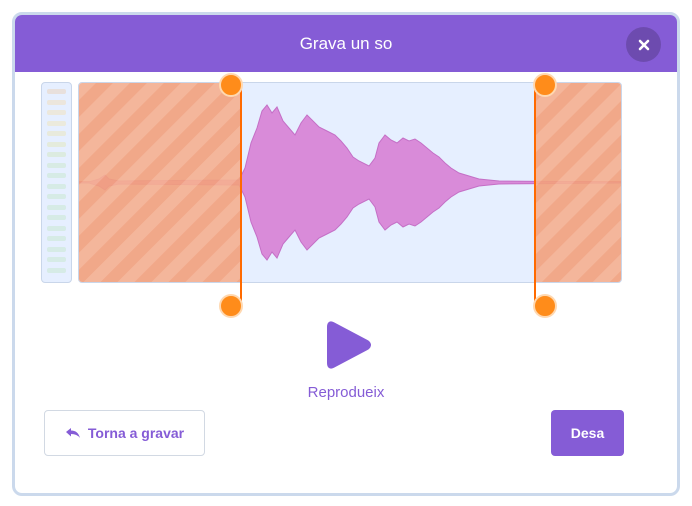  I want to click on close-button, so click(643, 44).